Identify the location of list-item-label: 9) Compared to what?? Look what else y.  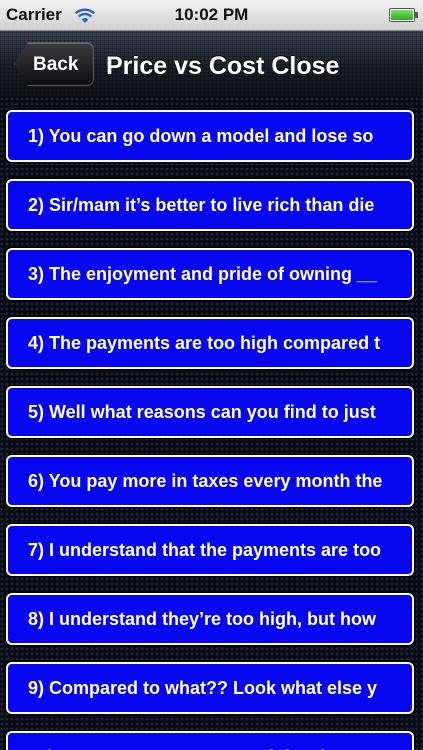
(203, 688).